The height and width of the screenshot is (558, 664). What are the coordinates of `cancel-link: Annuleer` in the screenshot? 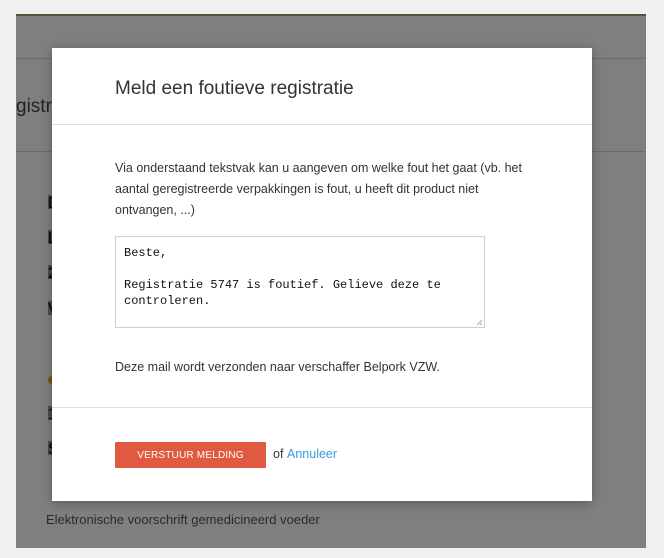 It's located at (312, 454).